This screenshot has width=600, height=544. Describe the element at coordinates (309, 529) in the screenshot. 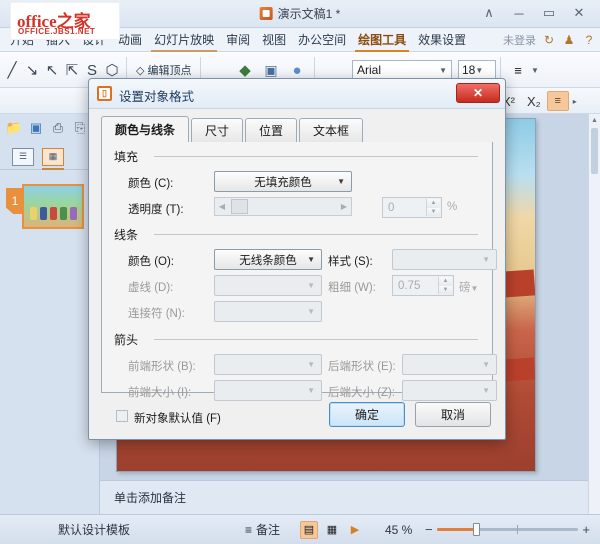

I see `normal-view-icon: ▤` at that location.